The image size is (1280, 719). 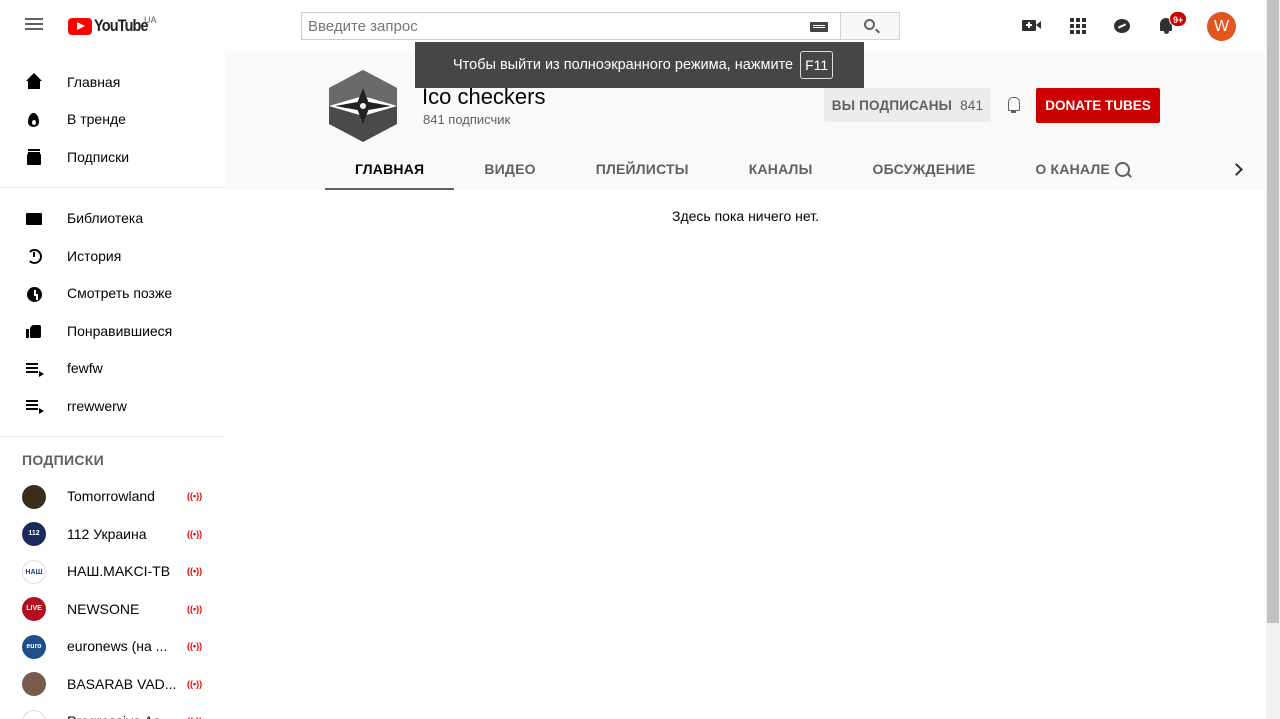 What do you see at coordinates (745, 216) in the screenshot?
I see `empty-message: Здесь пока ничего нет.` at bounding box center [745, 216].